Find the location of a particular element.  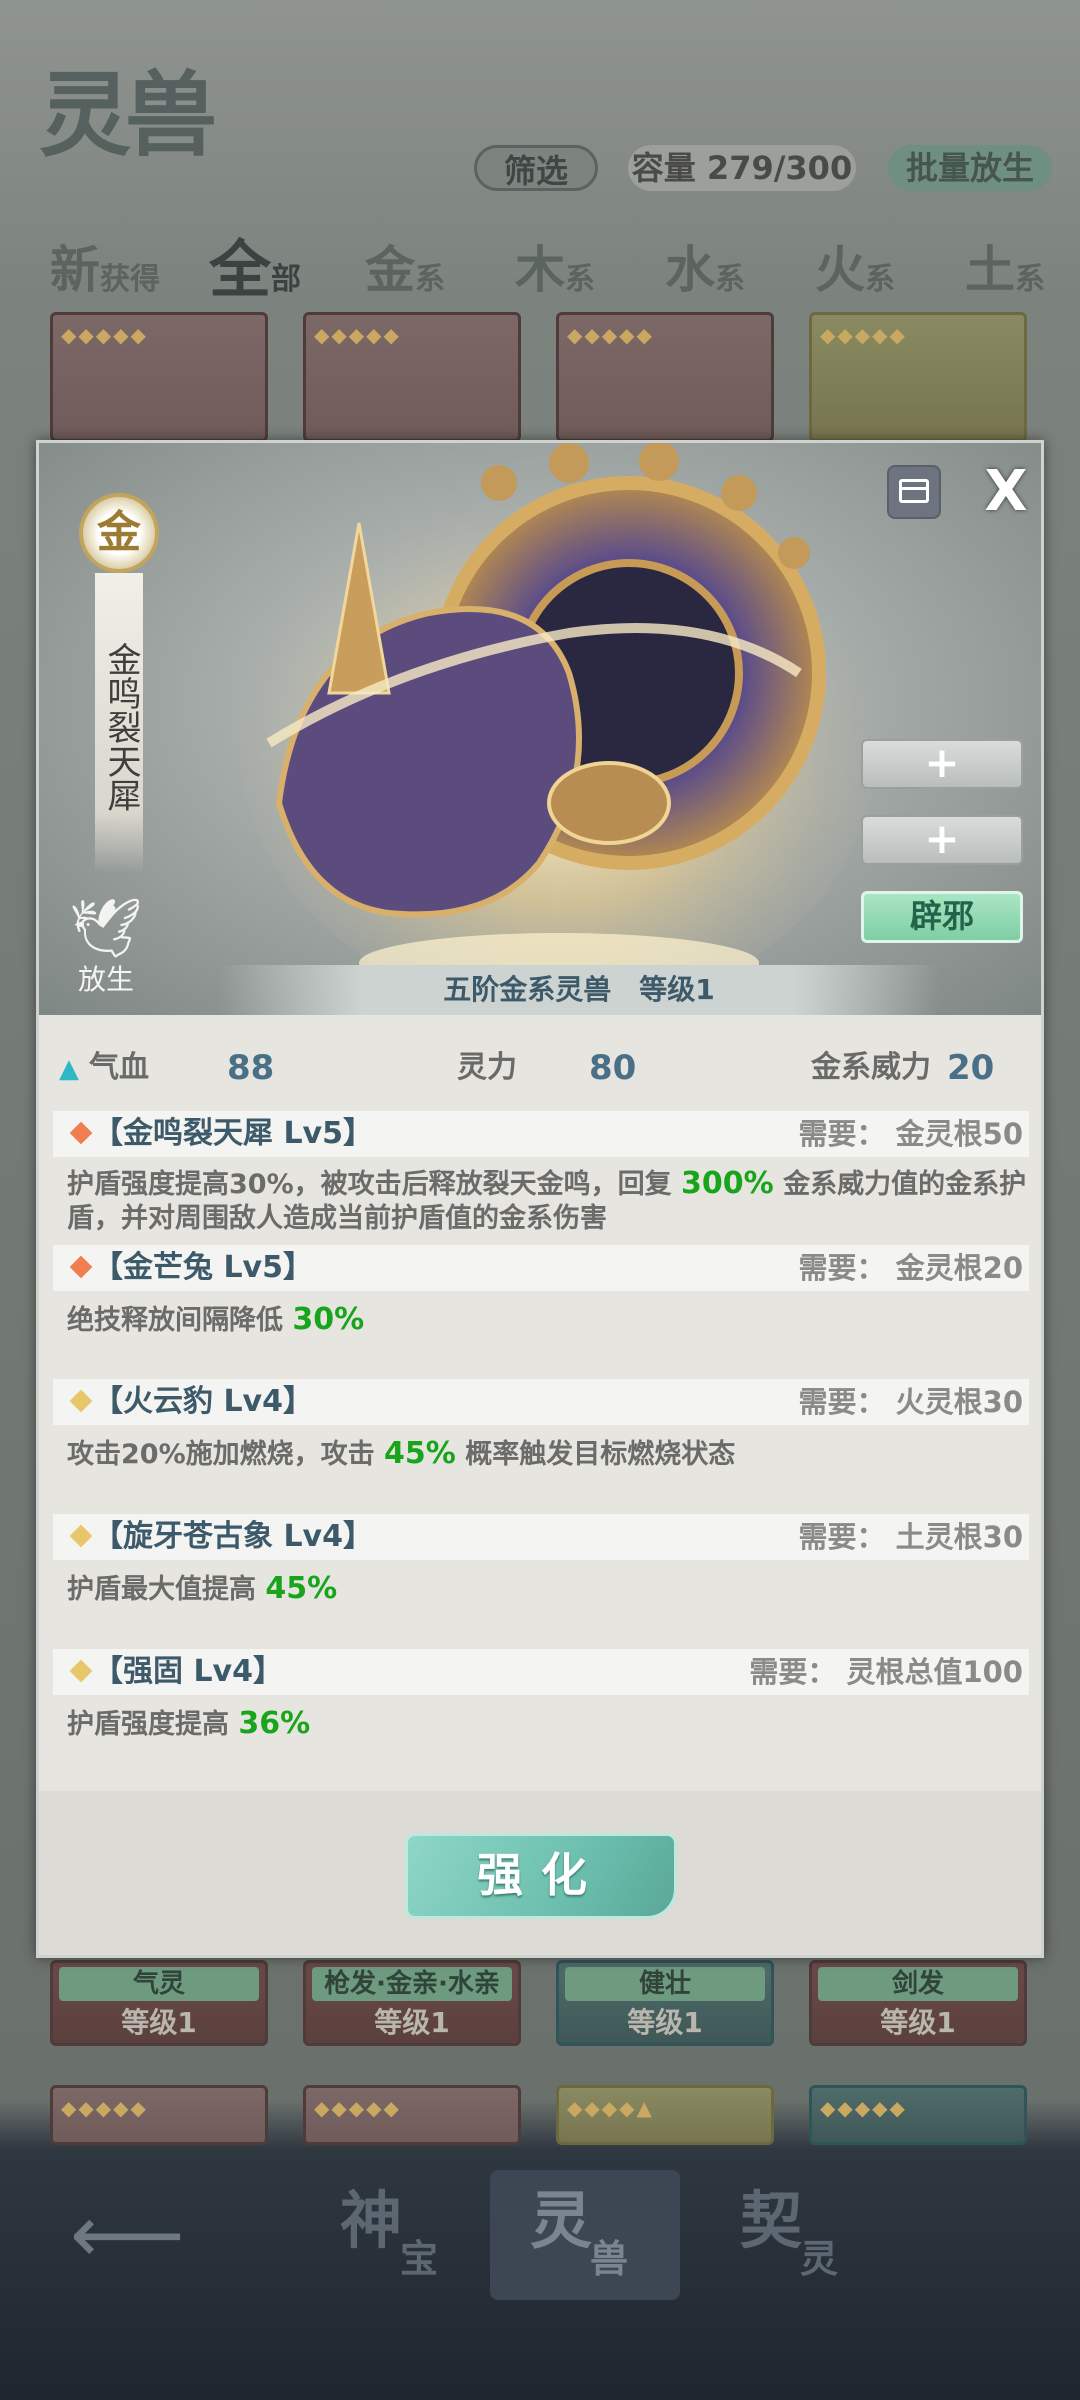

skill-description: 护盾最大值提高 45% is located at coordinates (202, 1588).